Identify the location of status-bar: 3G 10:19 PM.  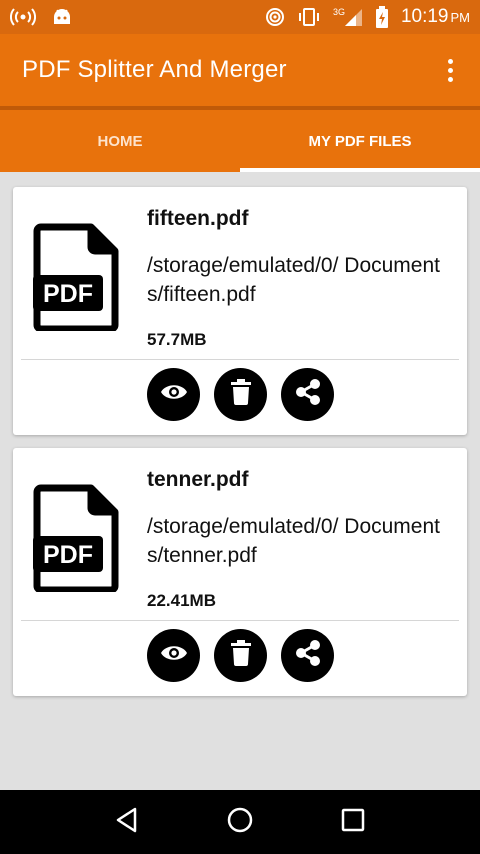
(240, 17).